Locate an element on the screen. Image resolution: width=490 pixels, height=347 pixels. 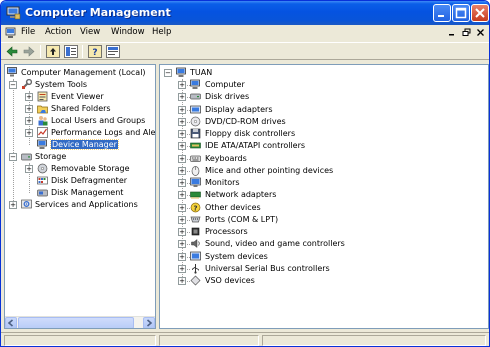
other-devices-icon: ? is located at coordinates (195, 207).